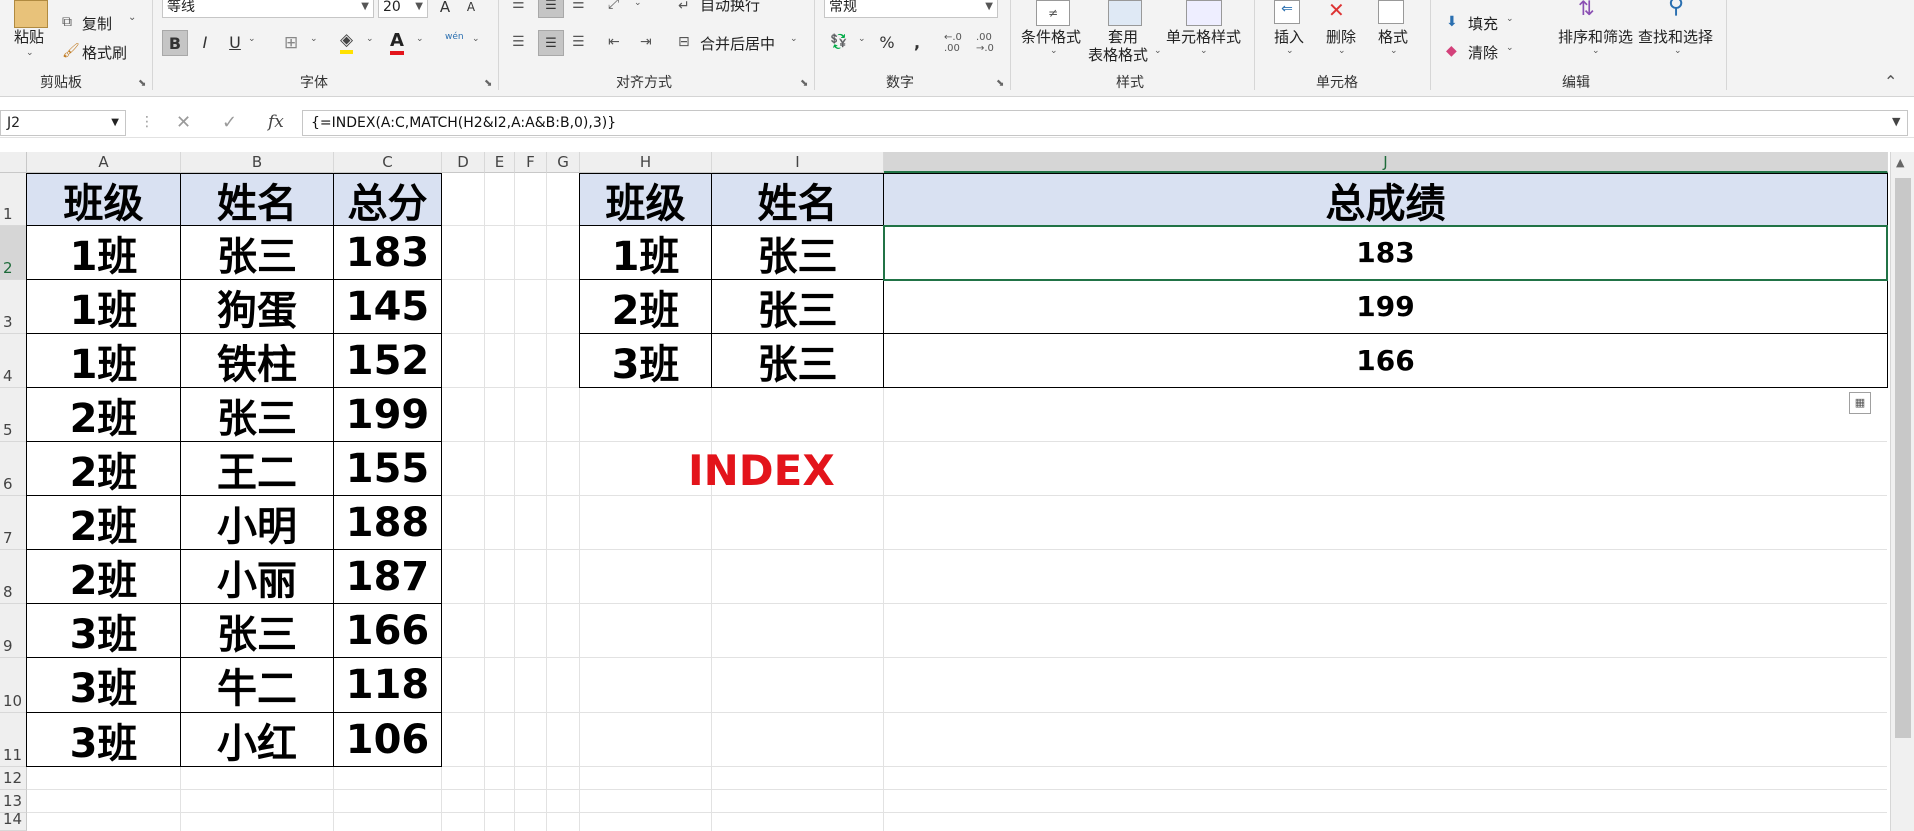 The height and width of the screenshot is (831, 1914). Describe the element at coordinates (1203, 37) in the screenshot. I see `cell-styles-button: 单元格样式` at that location.